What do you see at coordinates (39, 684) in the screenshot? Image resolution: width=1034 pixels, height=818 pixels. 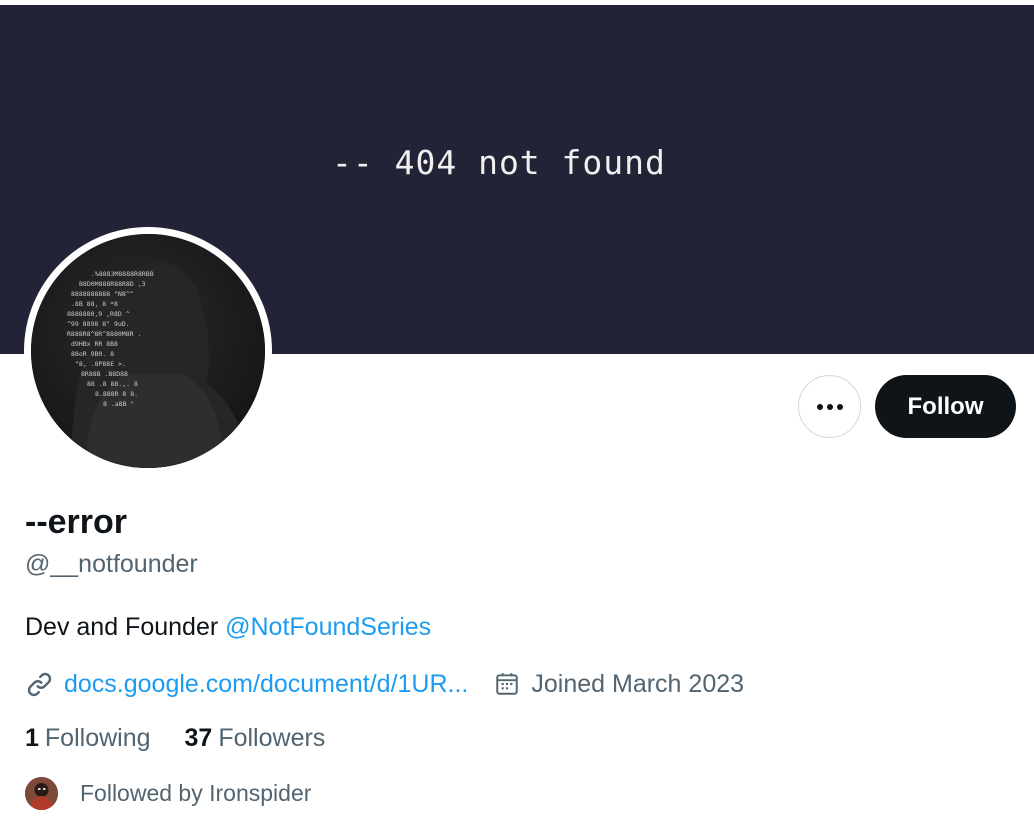 I see `link-icon` at bounding box center [39, 684].